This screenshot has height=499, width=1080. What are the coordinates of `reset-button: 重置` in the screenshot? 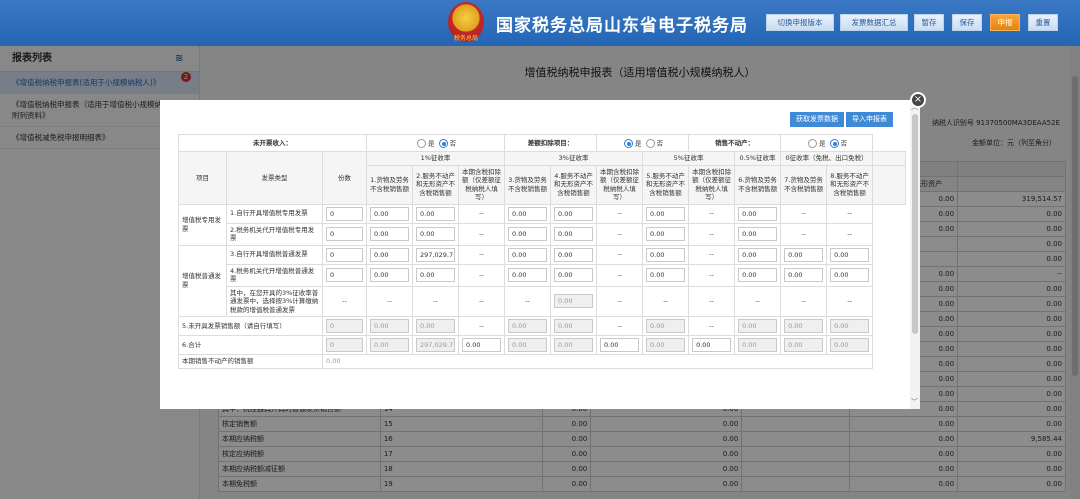 It's located at (1043, 22).